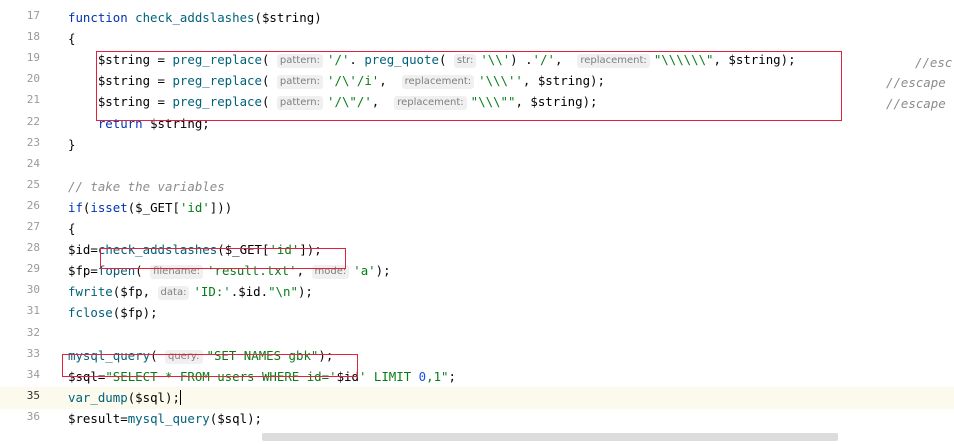  What do you see at coordinates (221, 207) in the screenshot?
I see `code-token: ]))` at bounding box center [221, 207].